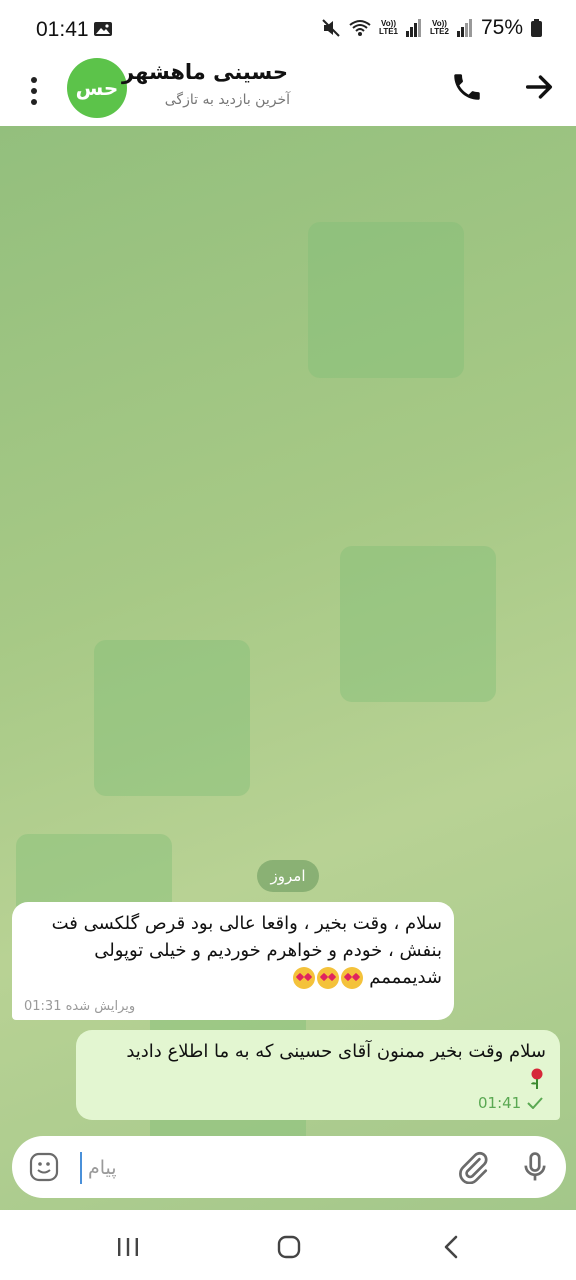  I want to click on status-icons: Vo)) LTE1 Vo)) LTE2 75%, so click(431, 28).